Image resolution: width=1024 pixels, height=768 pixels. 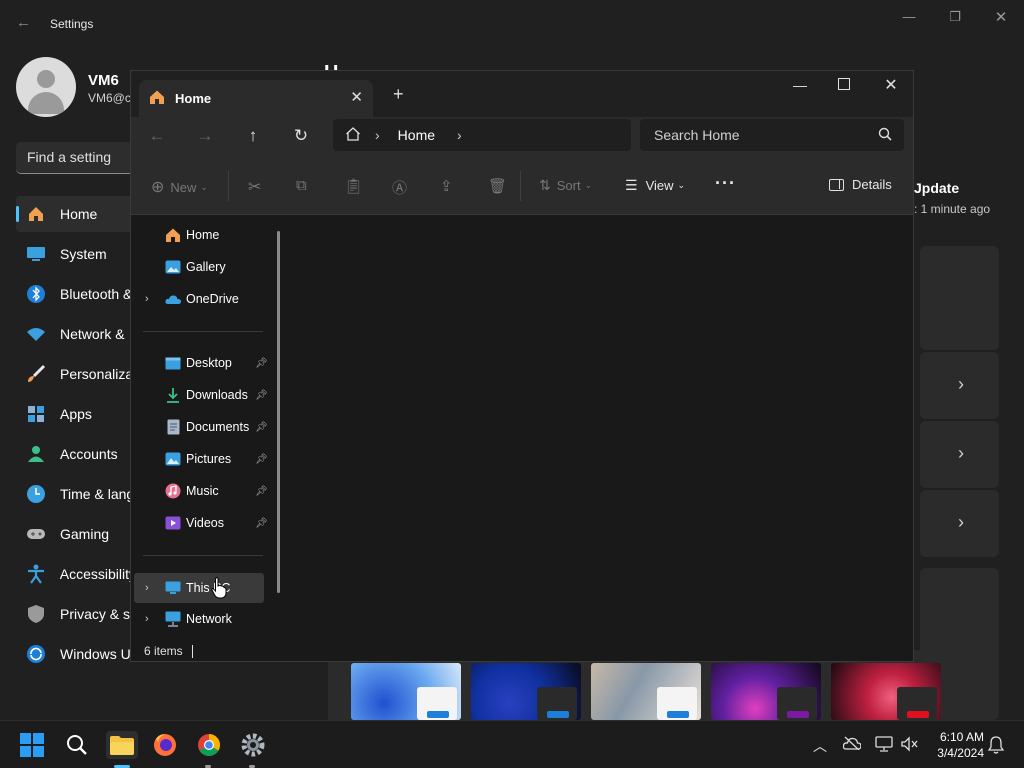 I want to click on settings-title: Settings, so click(x=72, y=24).